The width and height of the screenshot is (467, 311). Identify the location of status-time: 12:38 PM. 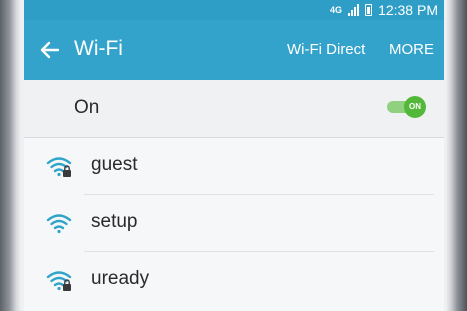
(408, 10).